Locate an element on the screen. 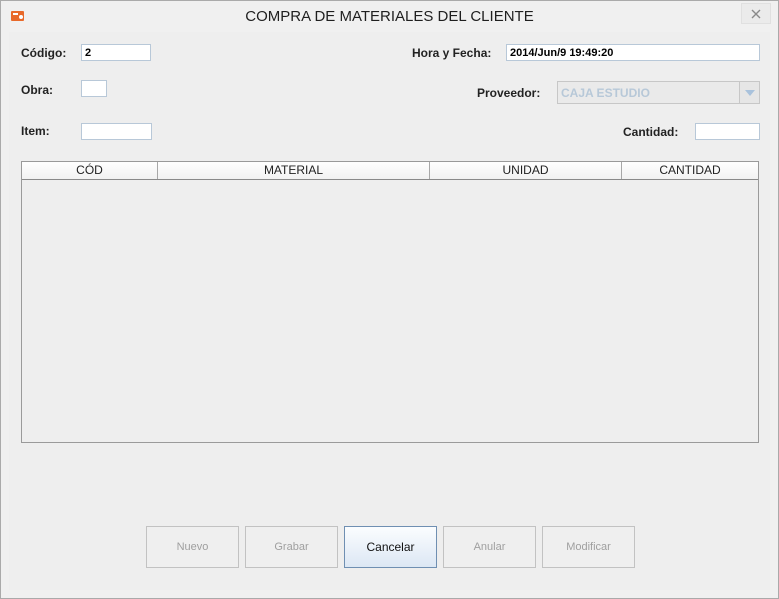 This screenshot has width=779, height=599. codigo-field is located at coordinates (116, 52).